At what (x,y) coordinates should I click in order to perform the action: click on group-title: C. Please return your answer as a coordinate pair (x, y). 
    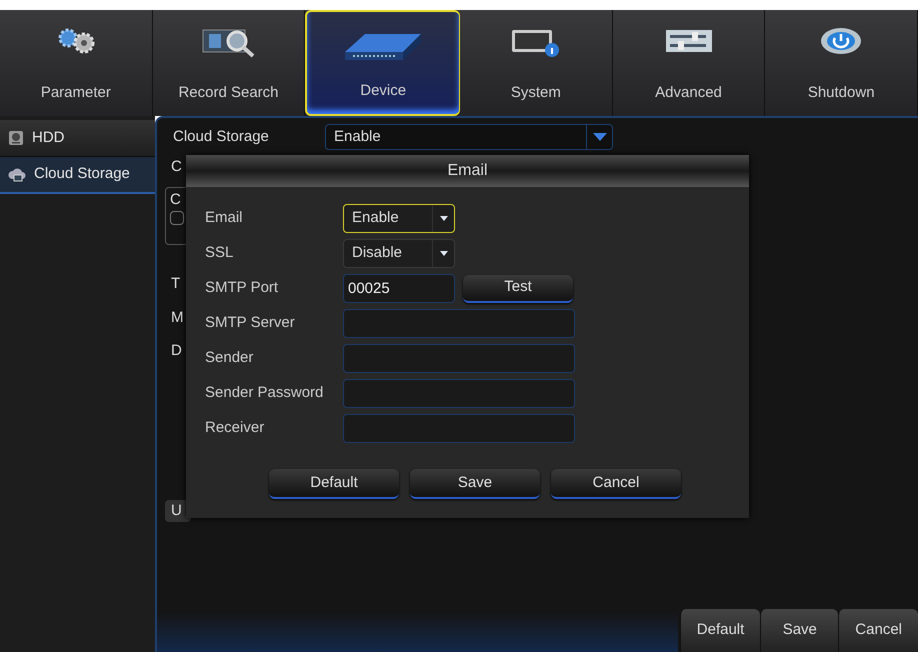
    Looking at the image, I should click on (176, 199).